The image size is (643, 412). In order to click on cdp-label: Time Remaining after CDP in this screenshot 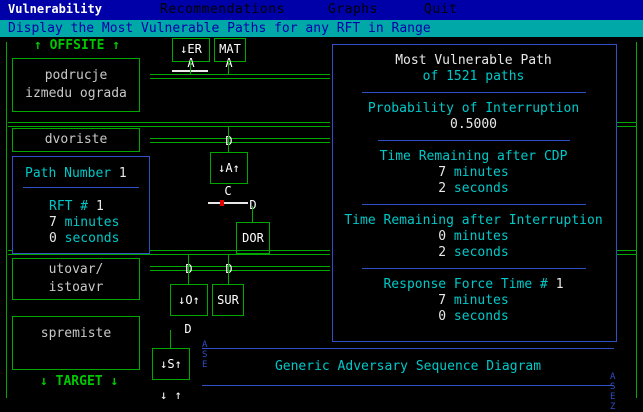, I will do `click(473, 156)`.